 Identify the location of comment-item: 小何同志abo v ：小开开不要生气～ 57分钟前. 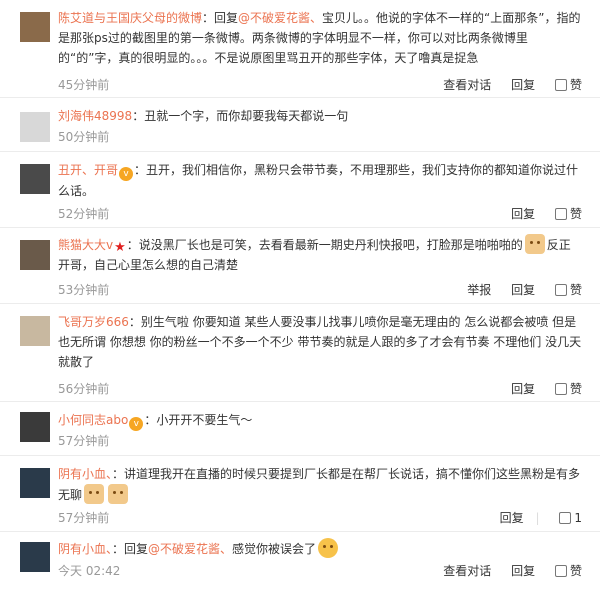
(300, 429).